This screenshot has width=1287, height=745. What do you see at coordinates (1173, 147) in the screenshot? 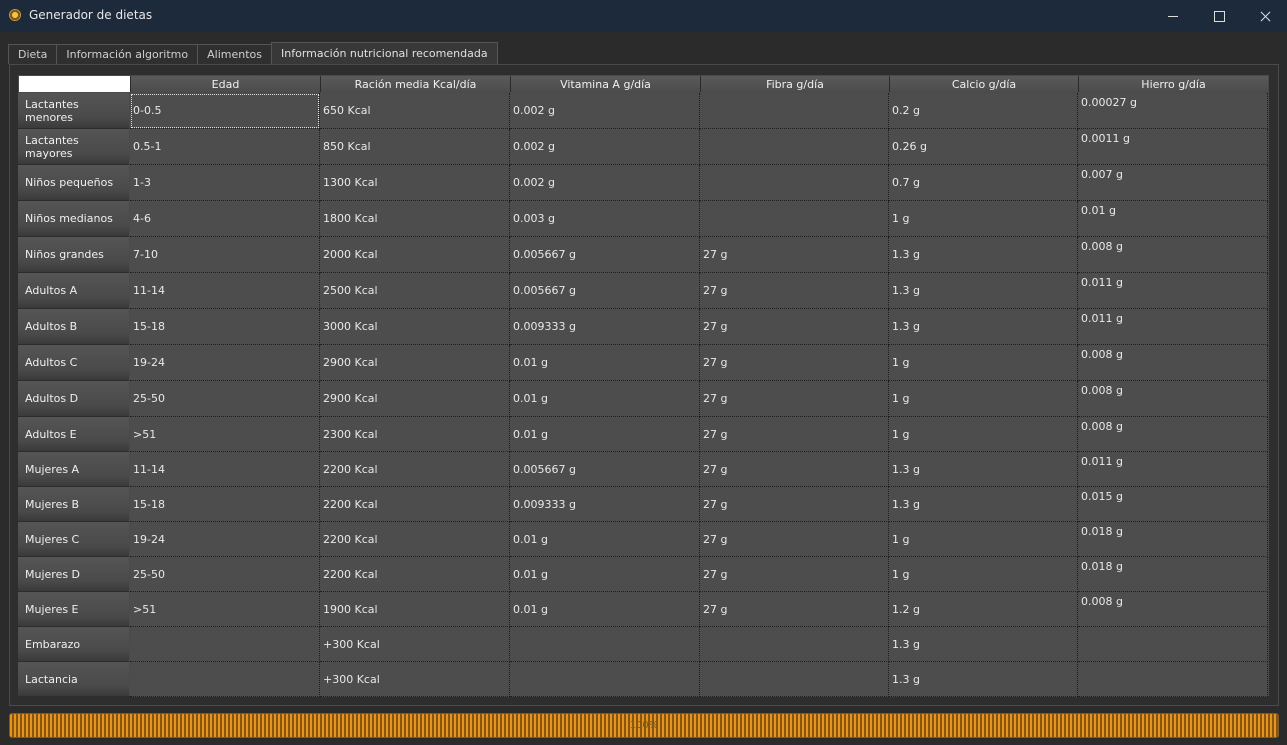
I see `table-cell: 0.0011 g` at bounding box center [1173, 147].